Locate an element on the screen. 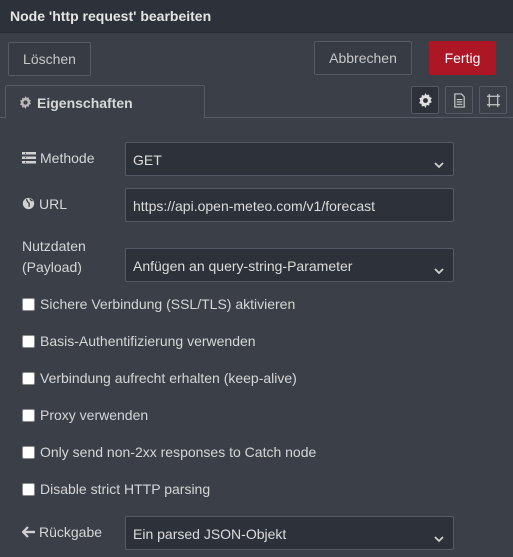  arrow-left-icon is located at coordinates (30, 532).